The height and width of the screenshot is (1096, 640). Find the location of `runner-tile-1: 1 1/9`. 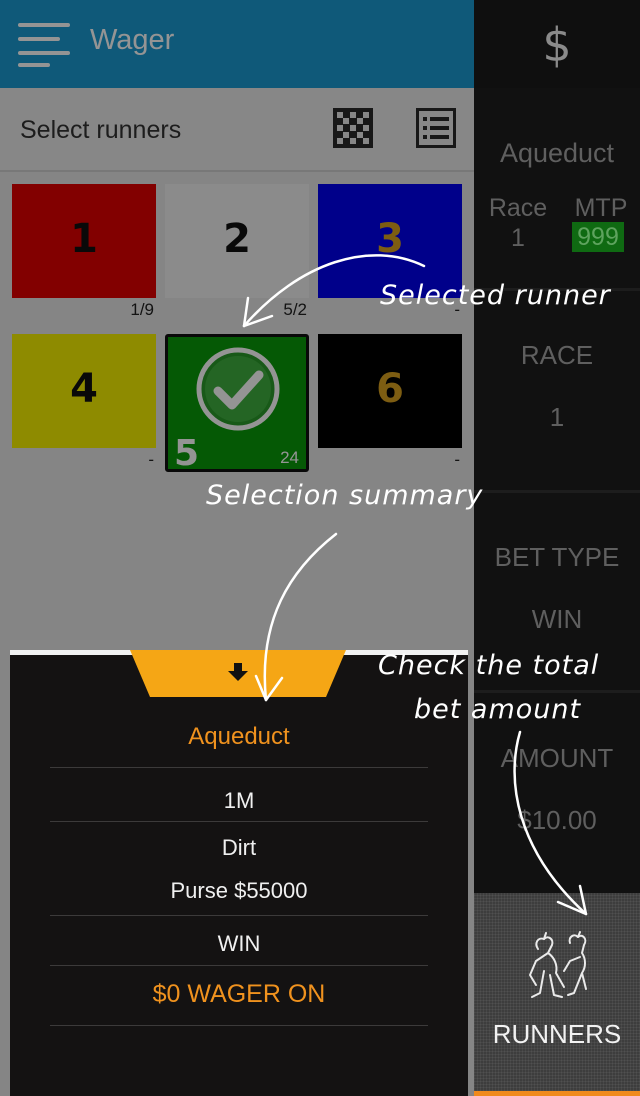

runner-tile-1: 1 1/9 is located at coordinates (84, 252).